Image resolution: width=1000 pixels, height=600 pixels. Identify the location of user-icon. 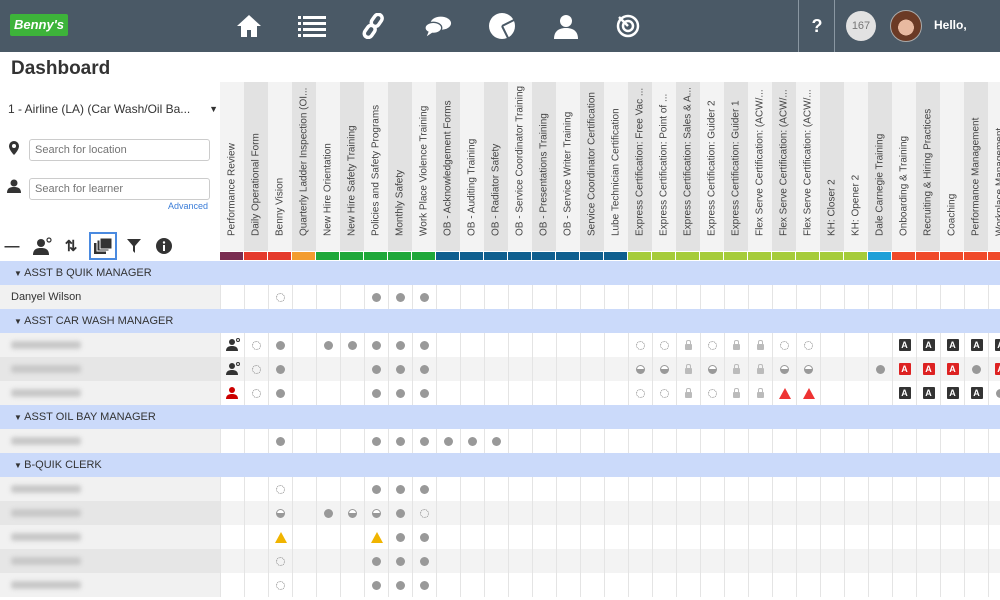
(566, 26).